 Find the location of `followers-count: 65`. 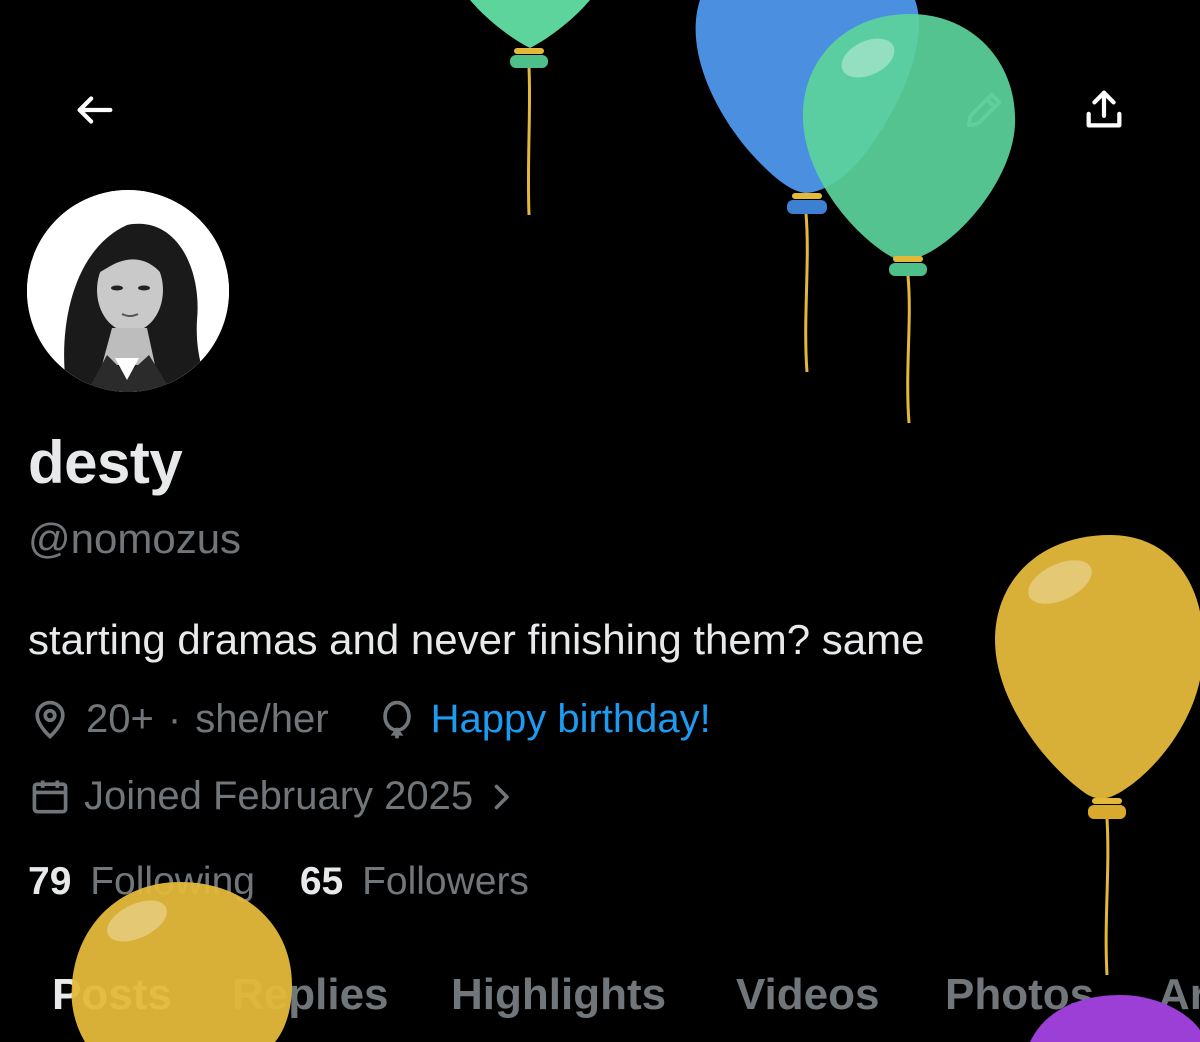

followers-count: 65 is located at coordinates (321, 881).